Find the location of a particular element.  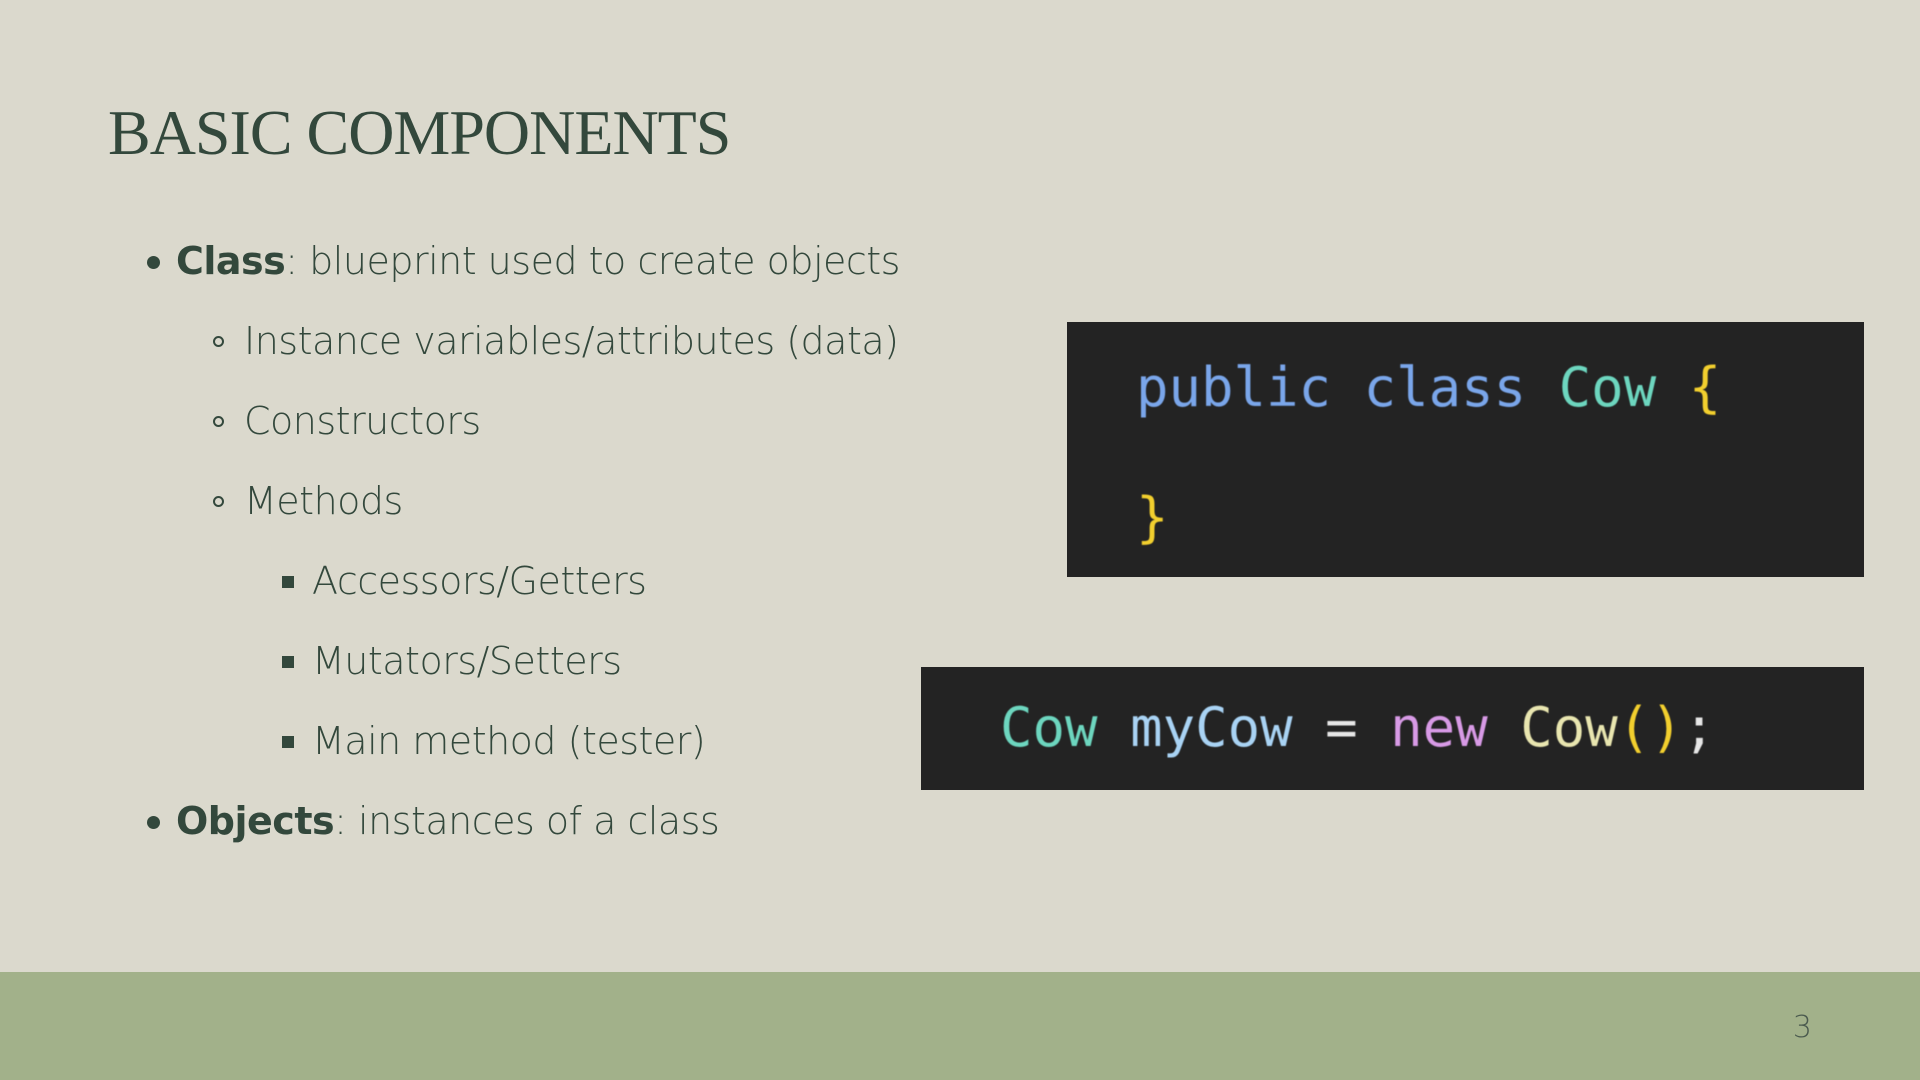

bullet-text: Methods is located at coordinates (323, 501).